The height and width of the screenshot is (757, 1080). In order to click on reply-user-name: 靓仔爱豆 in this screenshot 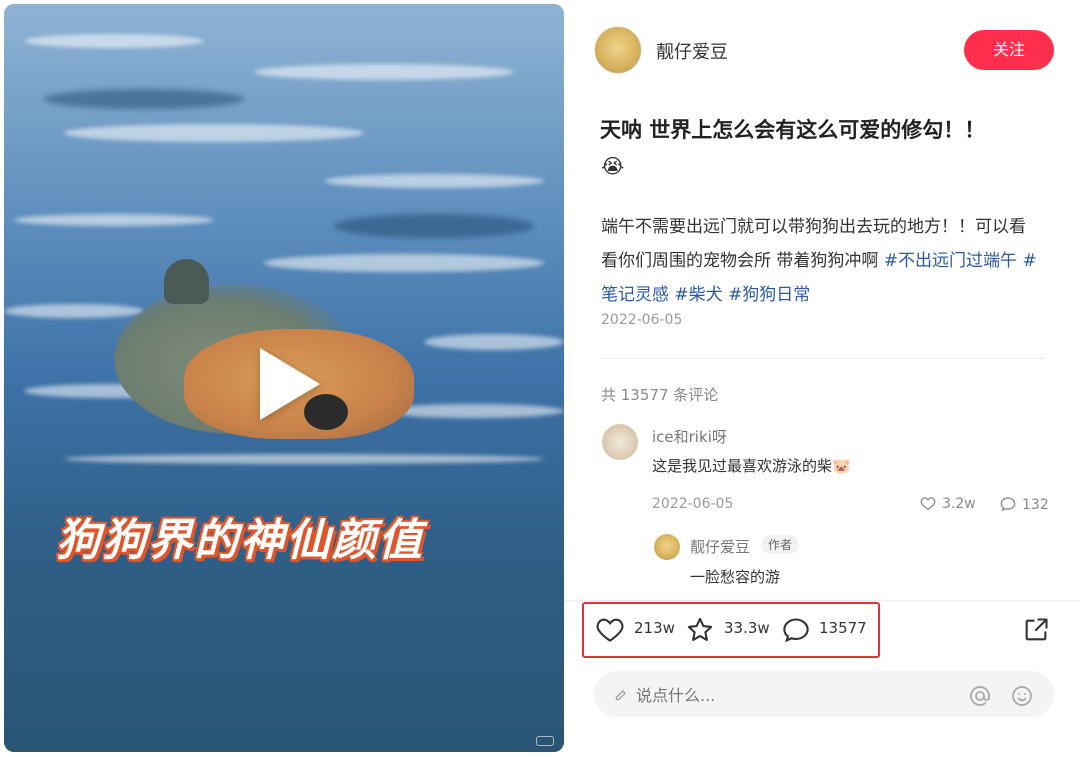, I will do `click(720, 546)`.